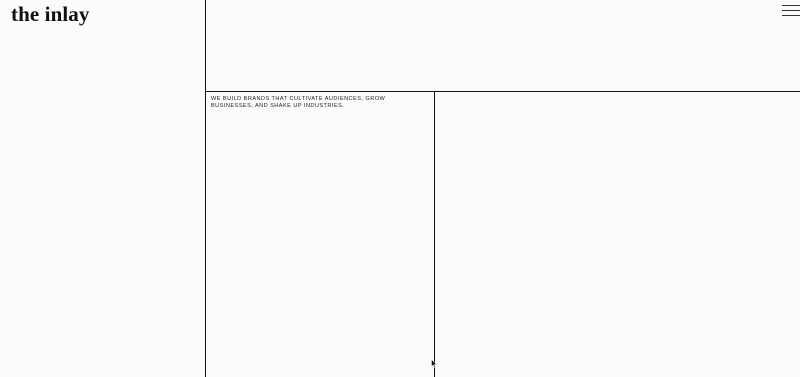 The width and height of the screenshot is (800, 377). I want to click on grid-divider-vertical-left, so click(205, 188).